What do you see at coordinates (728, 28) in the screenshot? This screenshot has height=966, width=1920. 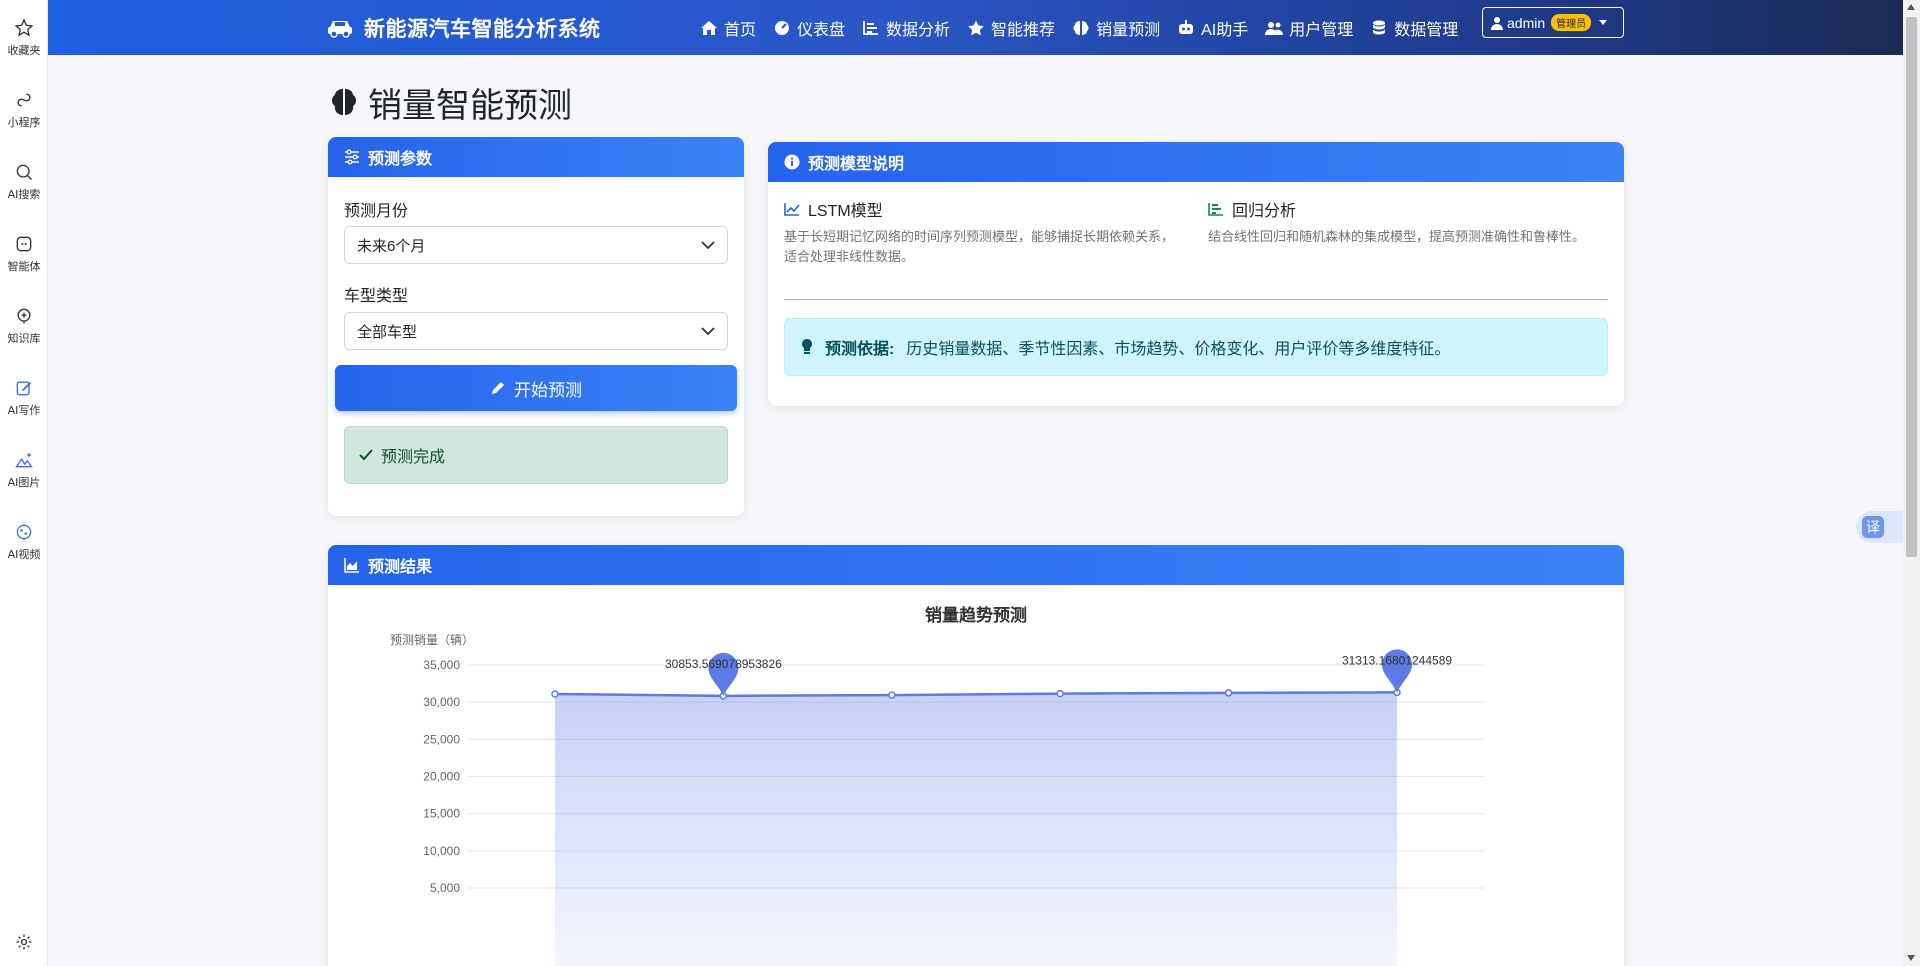 I see `nav-item-home: 首页` at bounding box center [728, 28].